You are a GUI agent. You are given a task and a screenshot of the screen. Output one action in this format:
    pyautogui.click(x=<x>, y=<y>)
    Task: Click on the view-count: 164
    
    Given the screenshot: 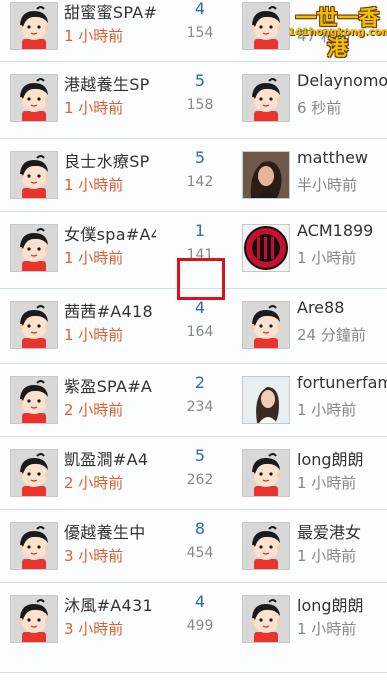 What is the action you would take?
    pyautogui.click(x=200, y=332)
    